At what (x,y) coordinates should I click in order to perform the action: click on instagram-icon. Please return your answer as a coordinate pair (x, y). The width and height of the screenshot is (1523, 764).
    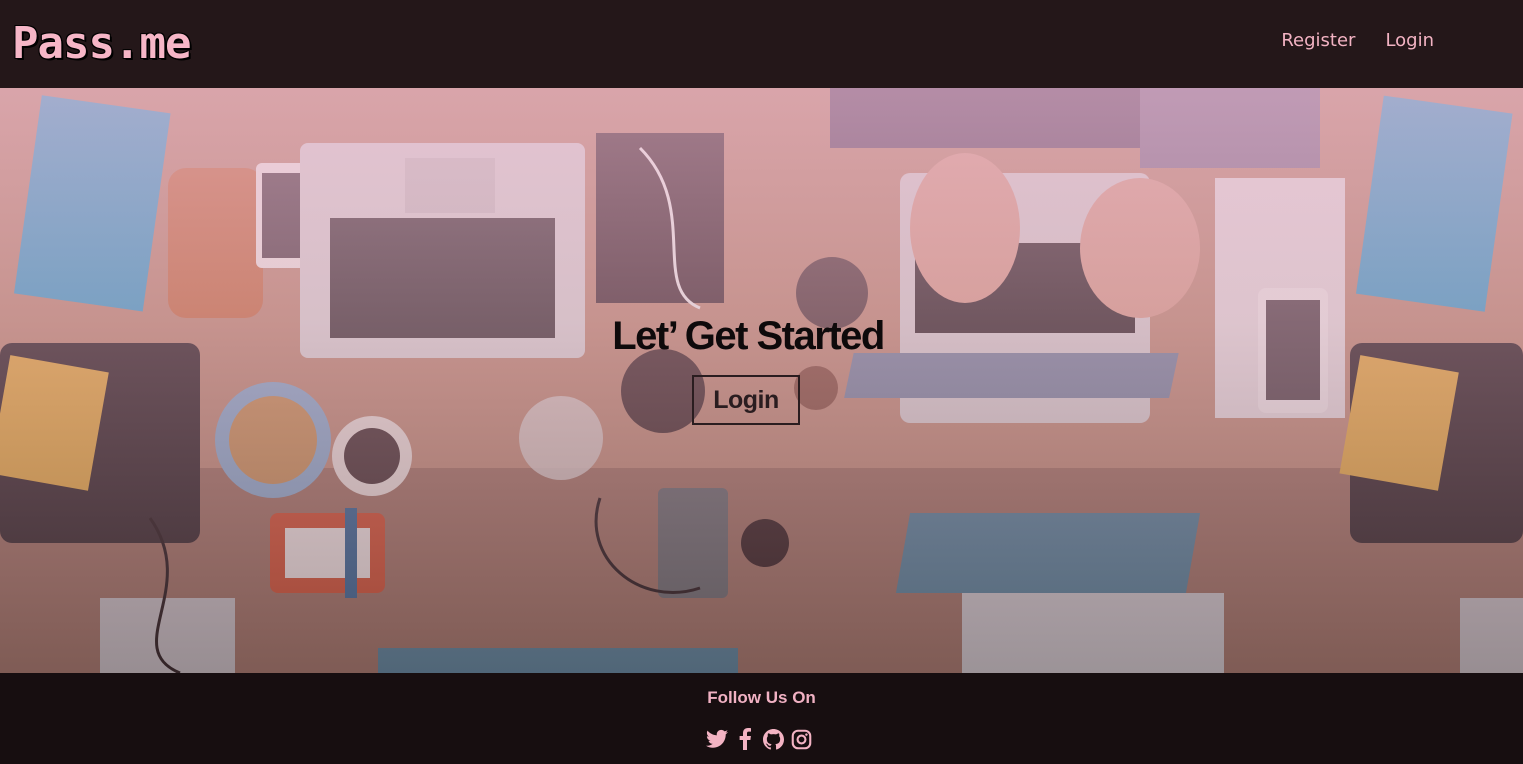
    Looking at the image, I should click on (801, 739).